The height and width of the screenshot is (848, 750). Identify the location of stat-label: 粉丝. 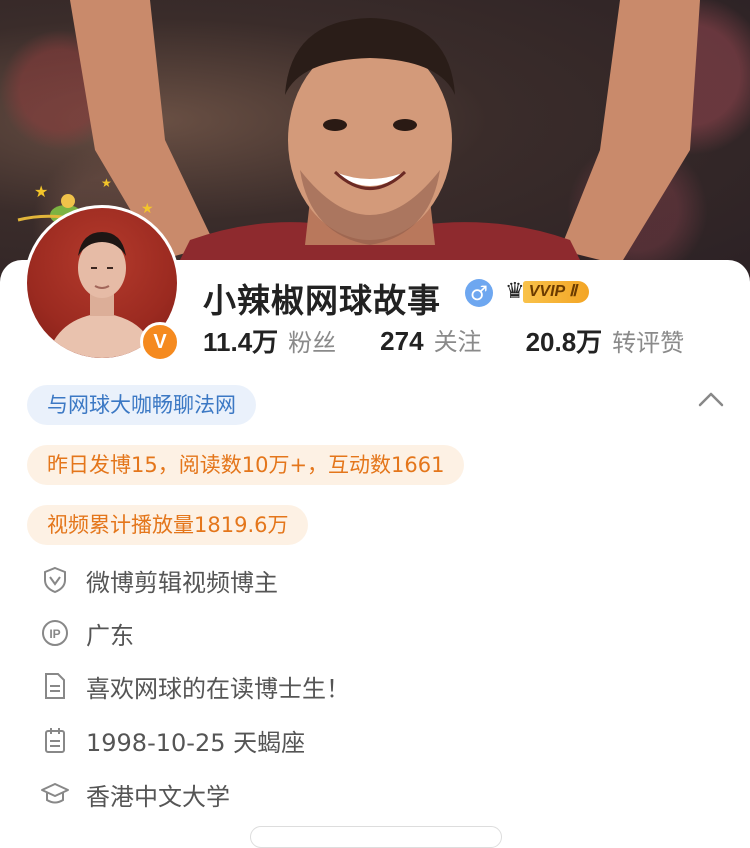
(312, 343).